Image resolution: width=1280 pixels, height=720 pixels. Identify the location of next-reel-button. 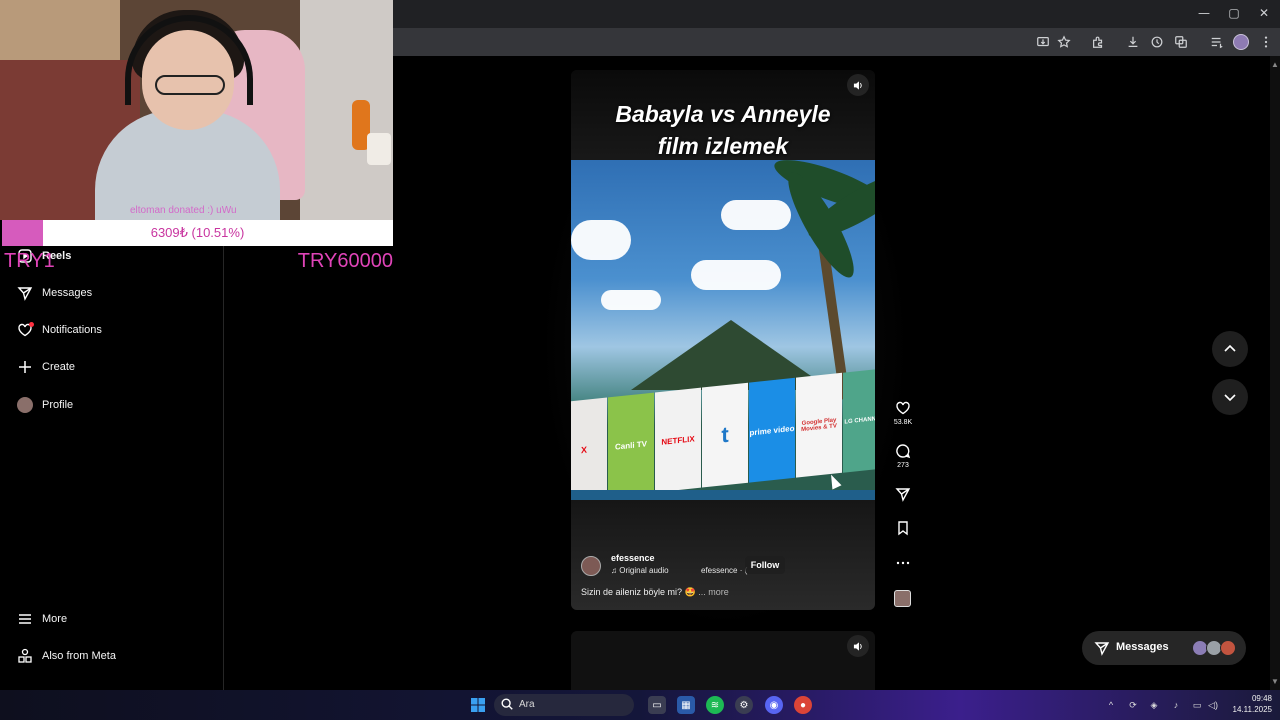
(1230, 397).